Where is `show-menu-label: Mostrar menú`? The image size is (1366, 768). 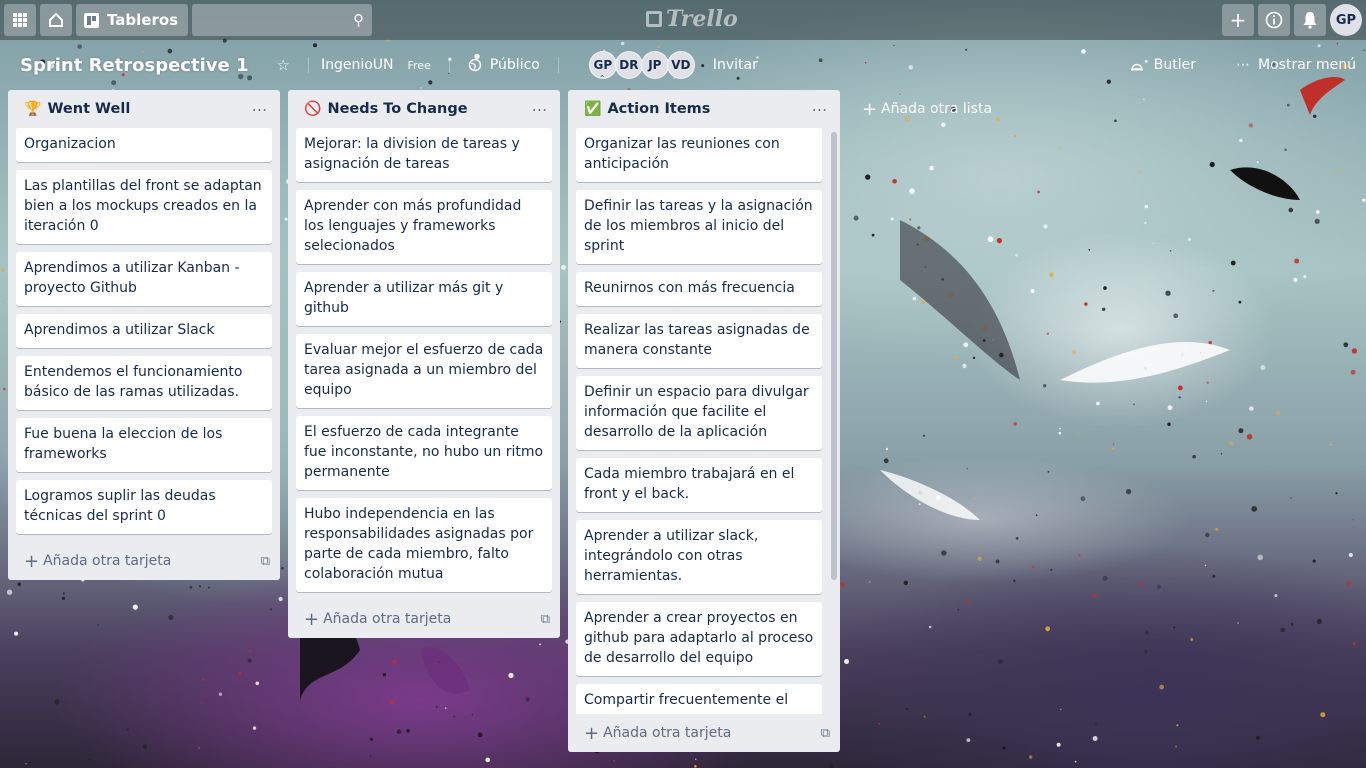
show-menu-label: Mostrar menú is located at coordinates (1307, 65).